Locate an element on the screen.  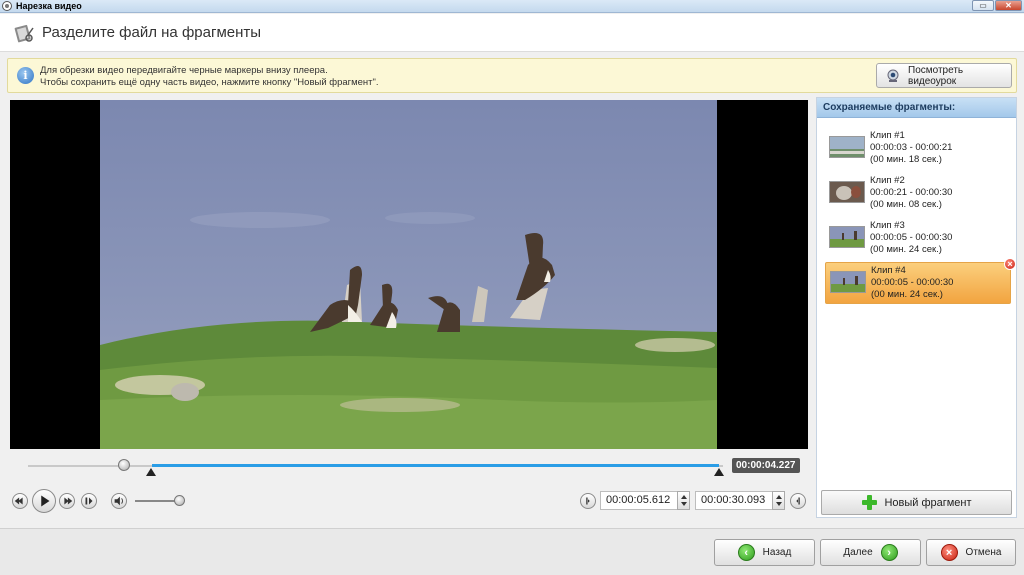
set-start-button is located at coordinates (588, 501).